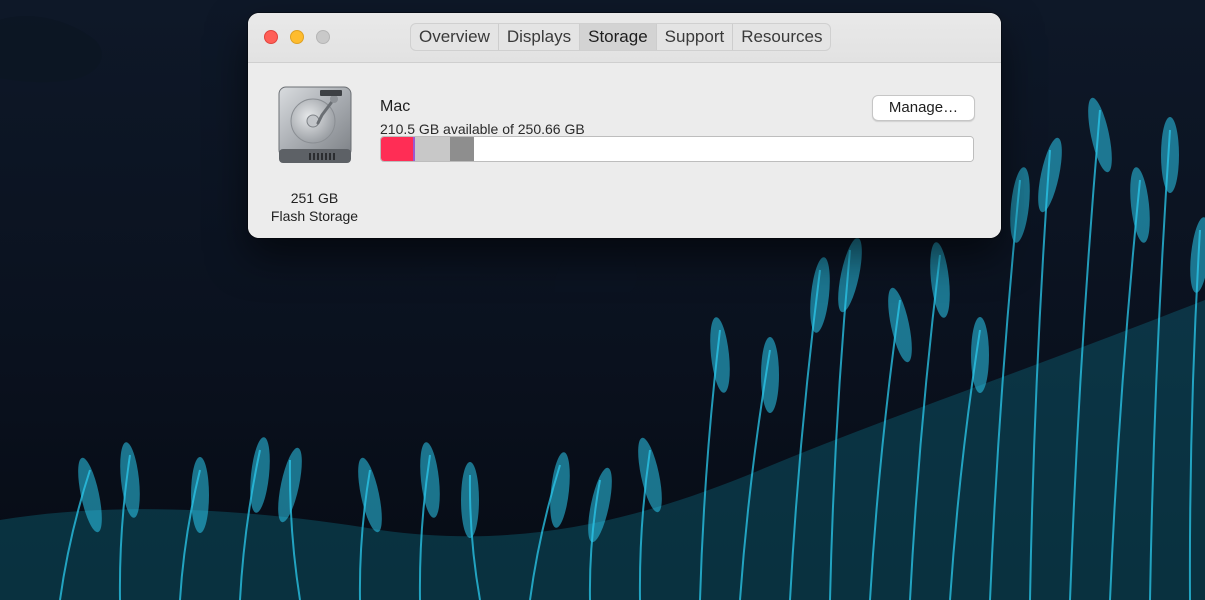 The image size is (1205, 600). I want to click on drive-capacity: 251 GB, so click(314, 198).